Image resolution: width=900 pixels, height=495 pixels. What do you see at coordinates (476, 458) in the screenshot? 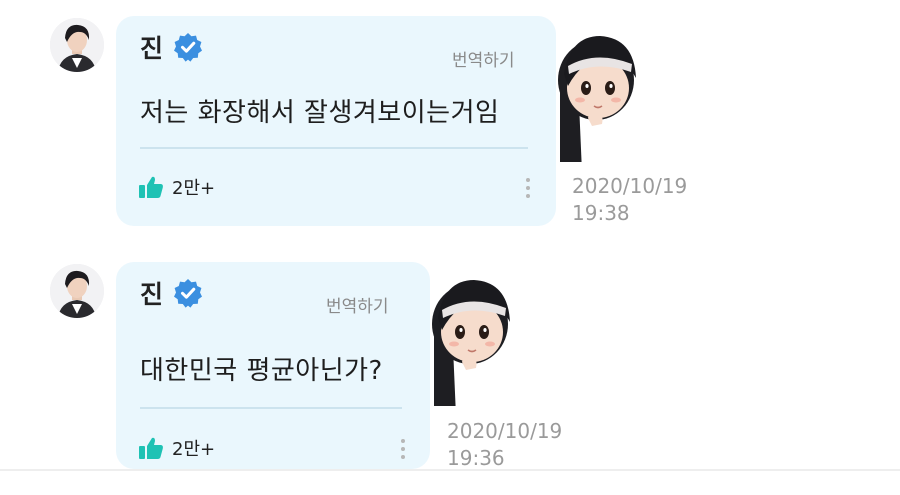
I see `timestamp-time: 19:36` at bounding box center [476, 458].